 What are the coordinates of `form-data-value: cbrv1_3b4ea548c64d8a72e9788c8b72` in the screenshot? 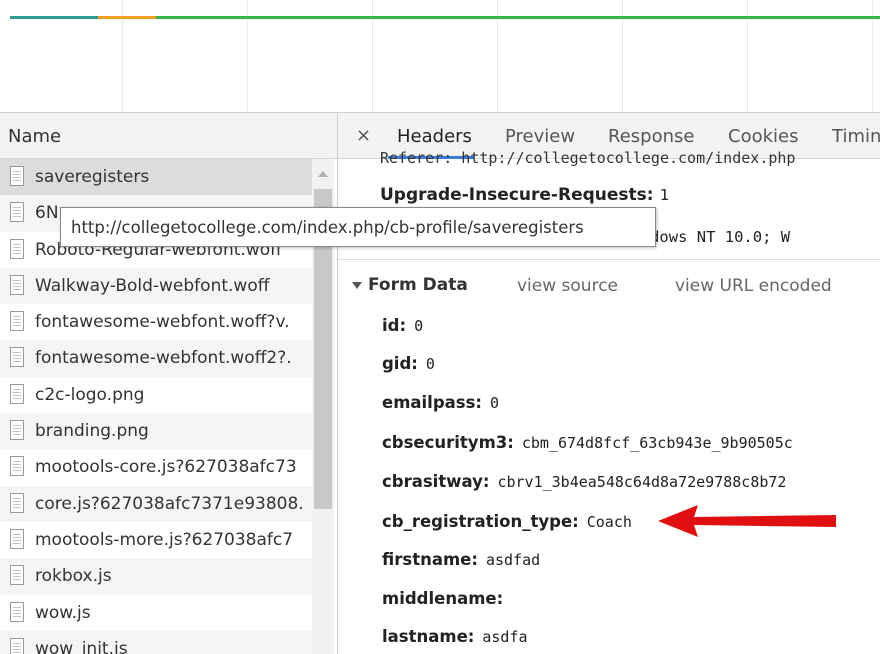 It's located at (642, 482).